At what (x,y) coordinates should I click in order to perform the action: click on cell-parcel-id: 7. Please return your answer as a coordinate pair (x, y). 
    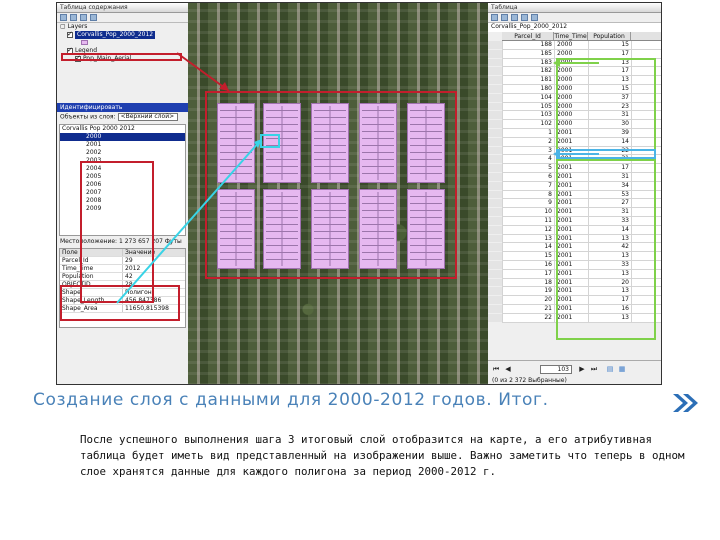
    Looking at the image, I should click on (529, 185).